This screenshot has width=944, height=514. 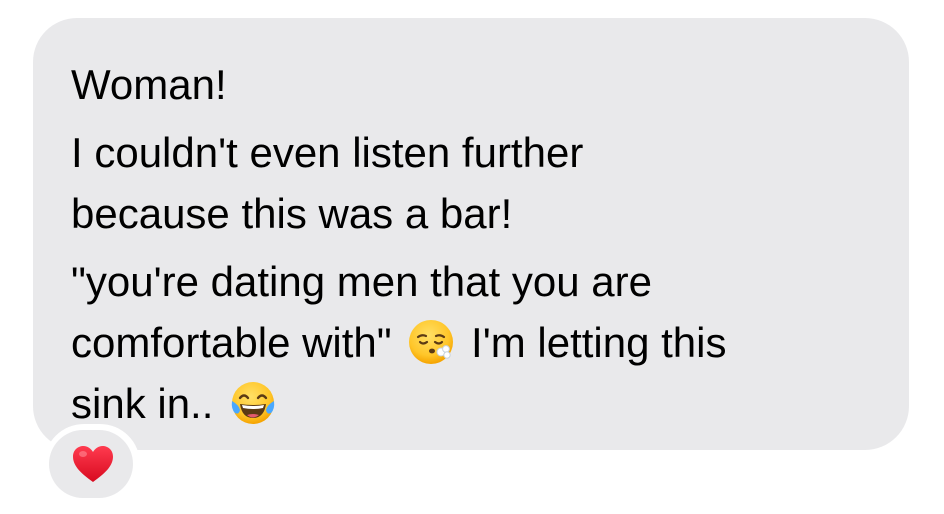 I want to click on message-line: "you're dating men that you are, so click(x=361, y=281).